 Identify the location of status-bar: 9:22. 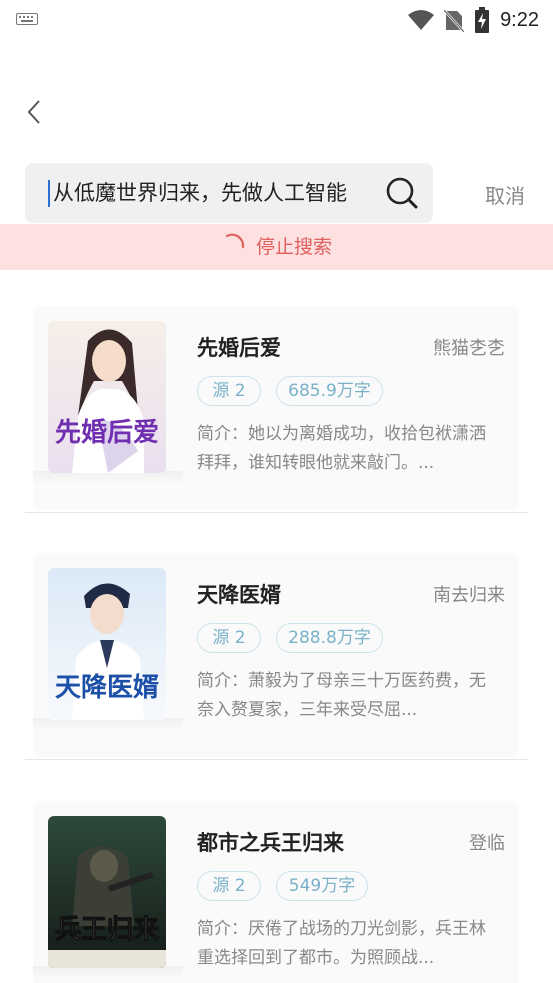
(276, 20).